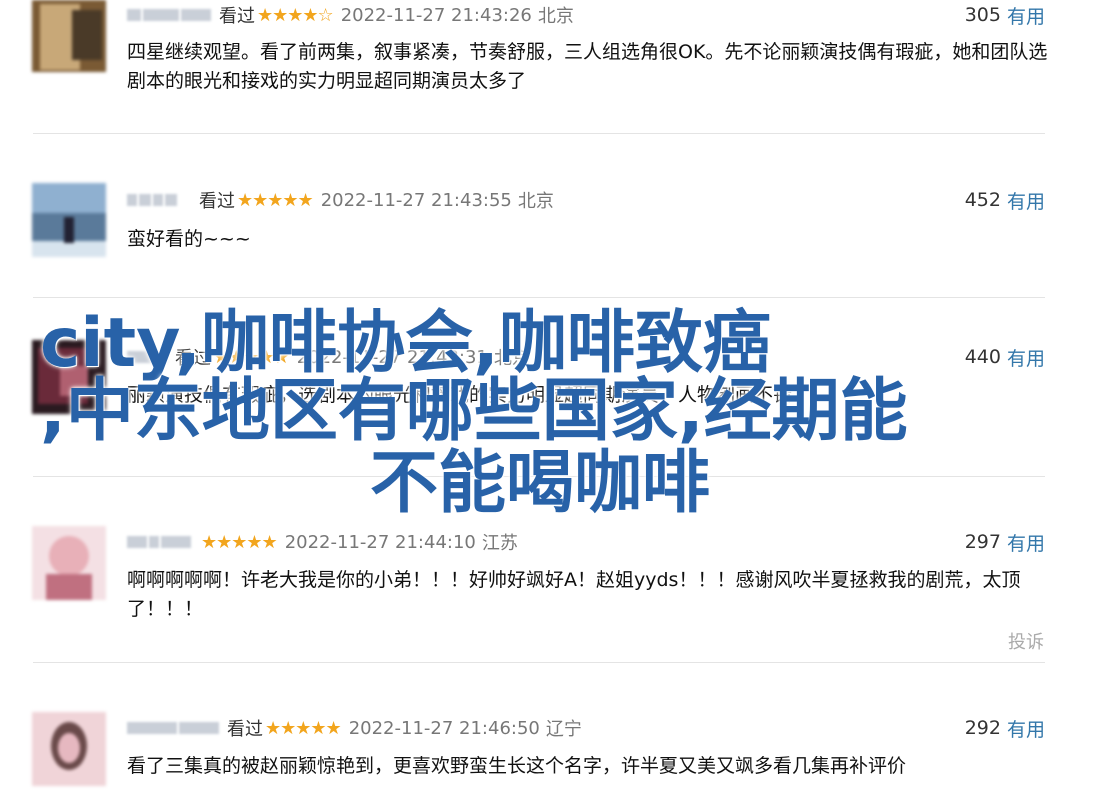 The image size is (1101, 812). What do you see at coordinates (540, 483) in the screenshot?
I see `overlay-line-3: 不能喝咖啡` at bounding box center [540, 483].